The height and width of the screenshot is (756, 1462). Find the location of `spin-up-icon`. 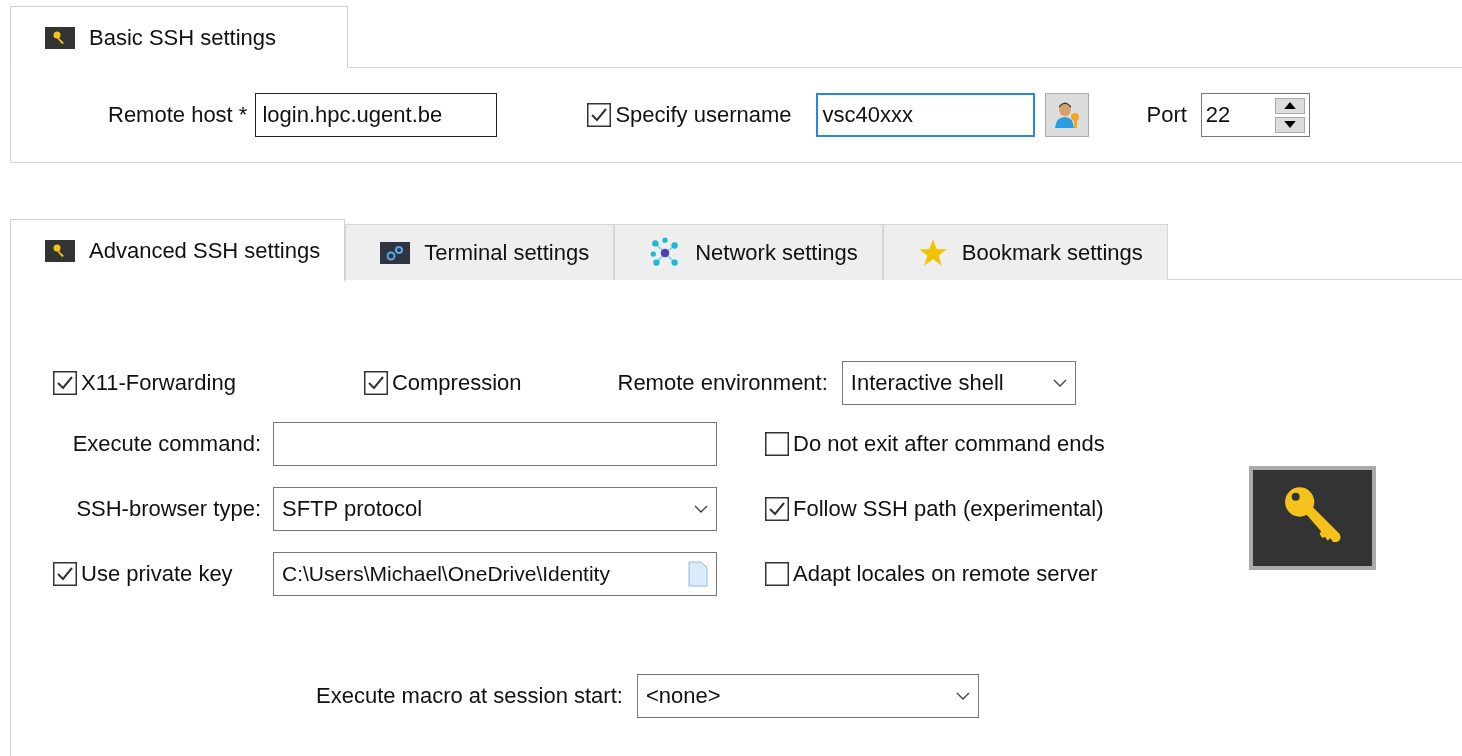

spin-up-icon is located at coordinates (1289, 105).